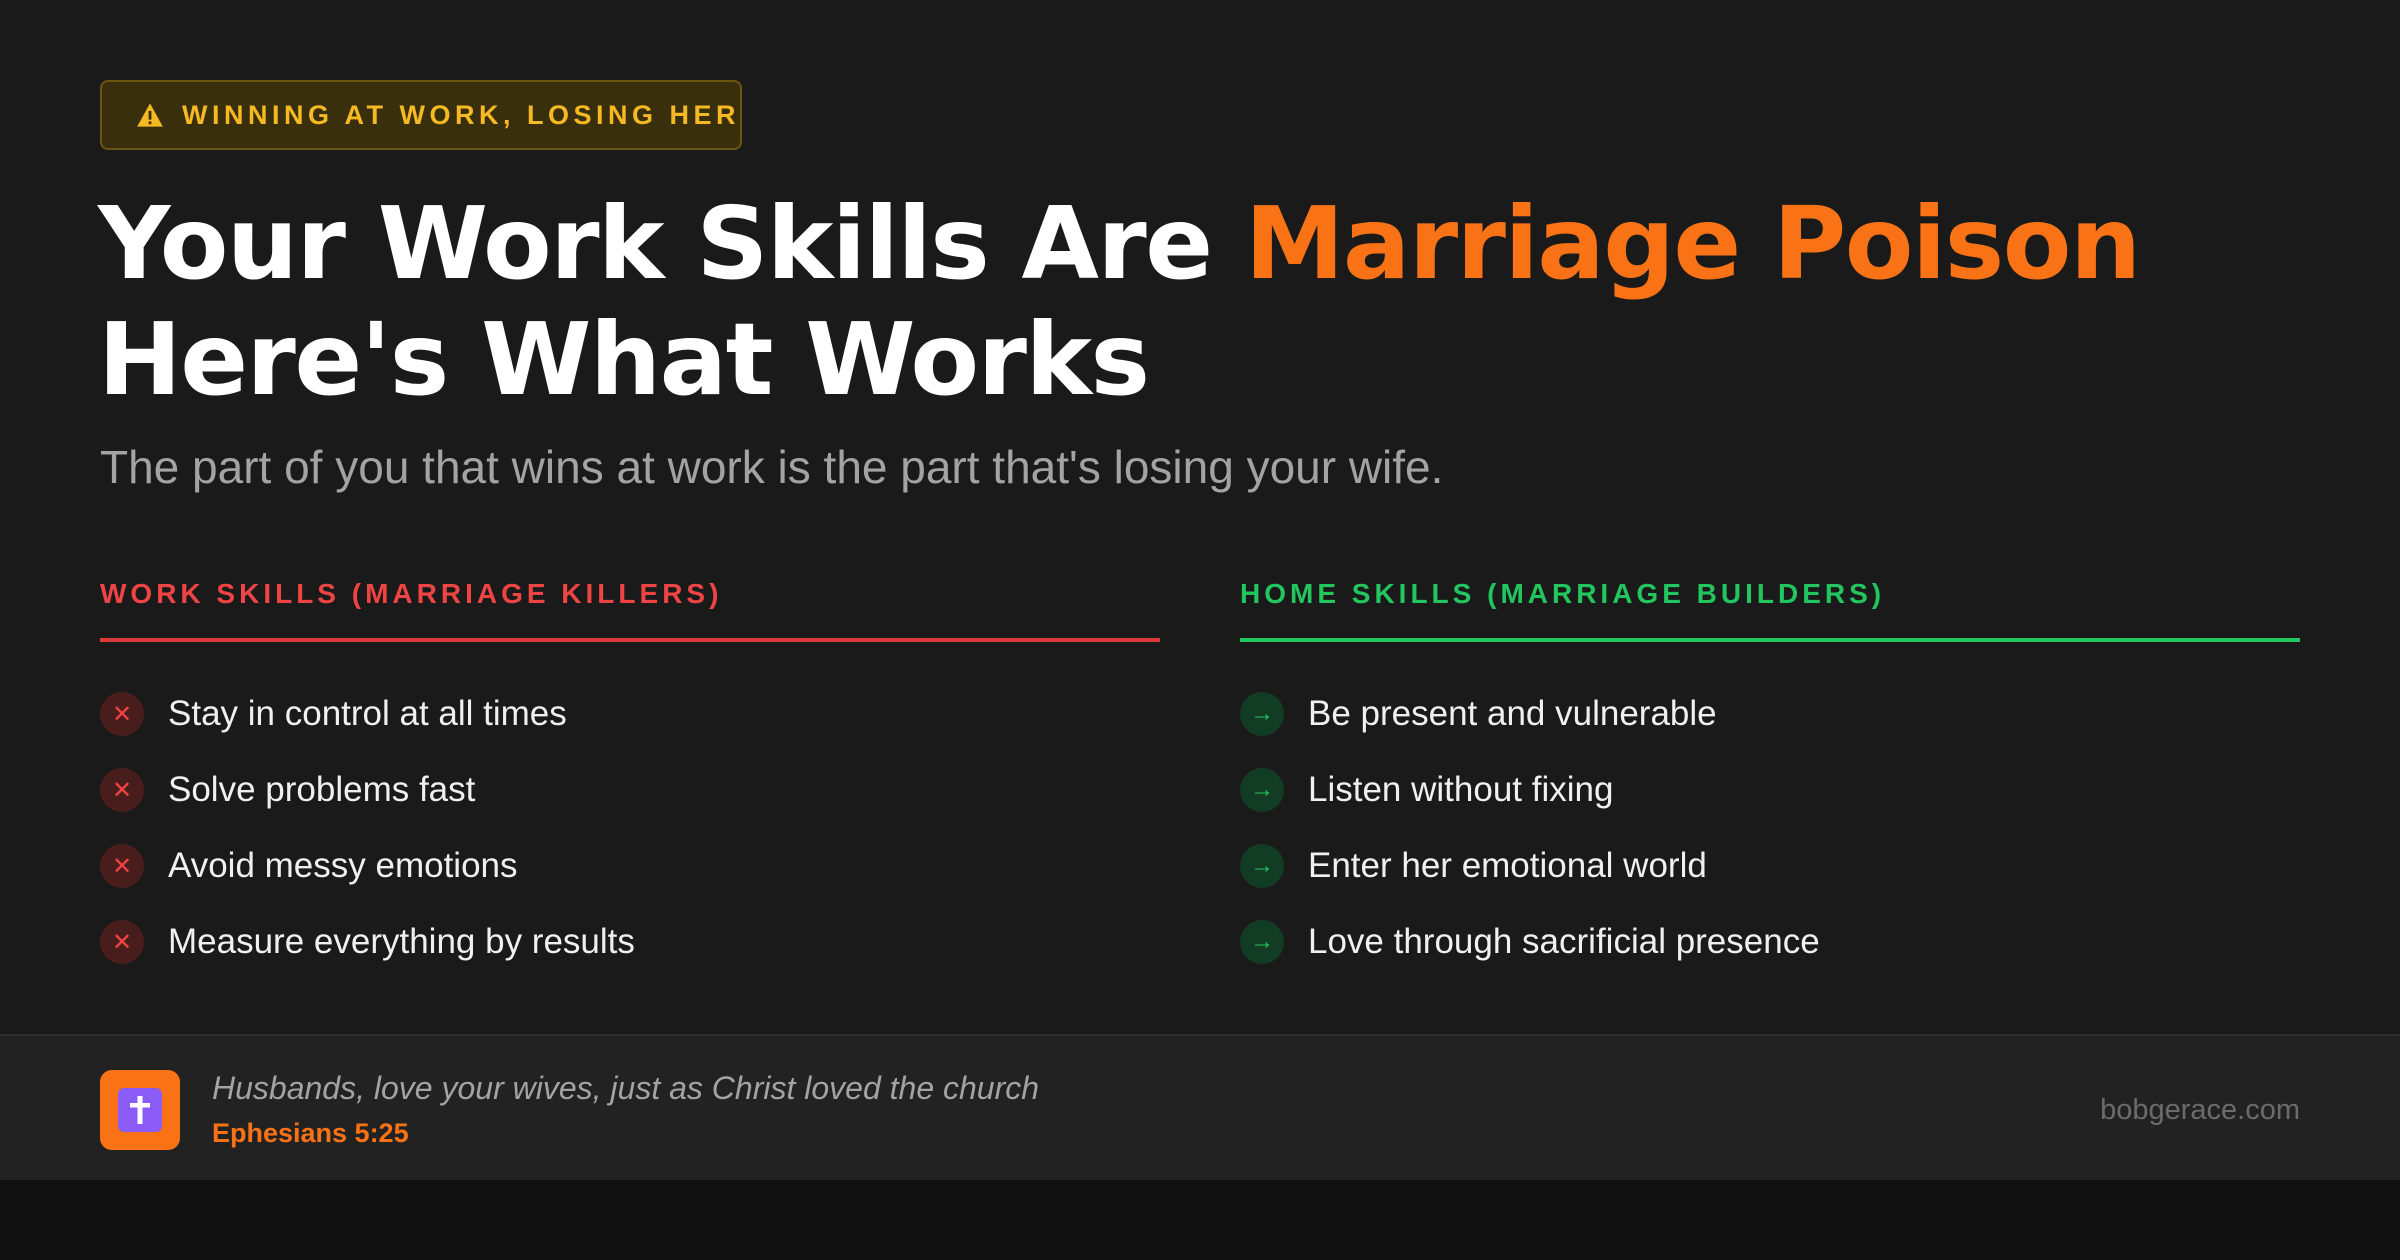 The width and height of the screenshot is (2400, 1260). I want to click on item-label: Stay in control at all times, so click(367, 713).